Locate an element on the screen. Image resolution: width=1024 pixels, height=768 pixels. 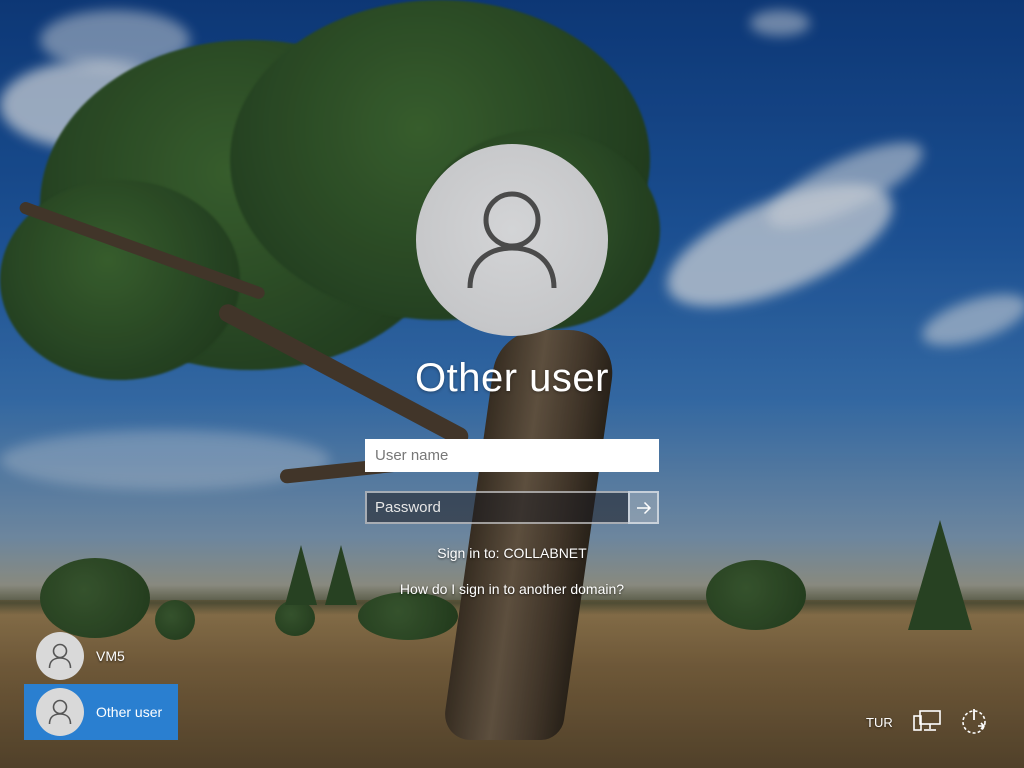
ease-of-access-power-button is located at coordinates (974, 721).